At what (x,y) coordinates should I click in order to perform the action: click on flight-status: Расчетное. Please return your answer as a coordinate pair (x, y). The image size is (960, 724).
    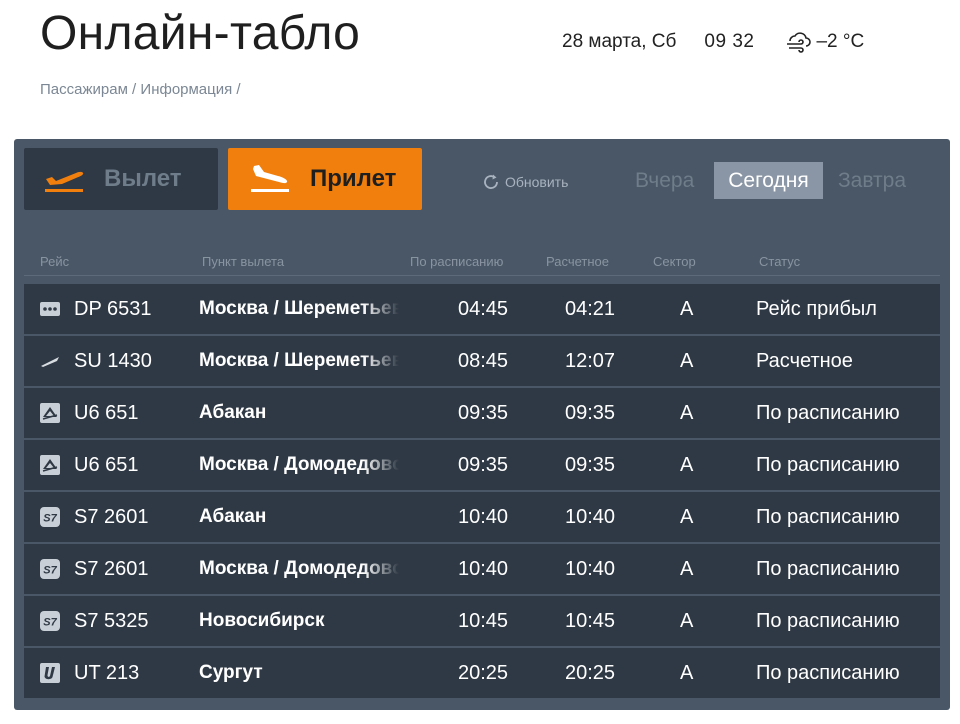
    Looking at the image, I should click on (804, 361).